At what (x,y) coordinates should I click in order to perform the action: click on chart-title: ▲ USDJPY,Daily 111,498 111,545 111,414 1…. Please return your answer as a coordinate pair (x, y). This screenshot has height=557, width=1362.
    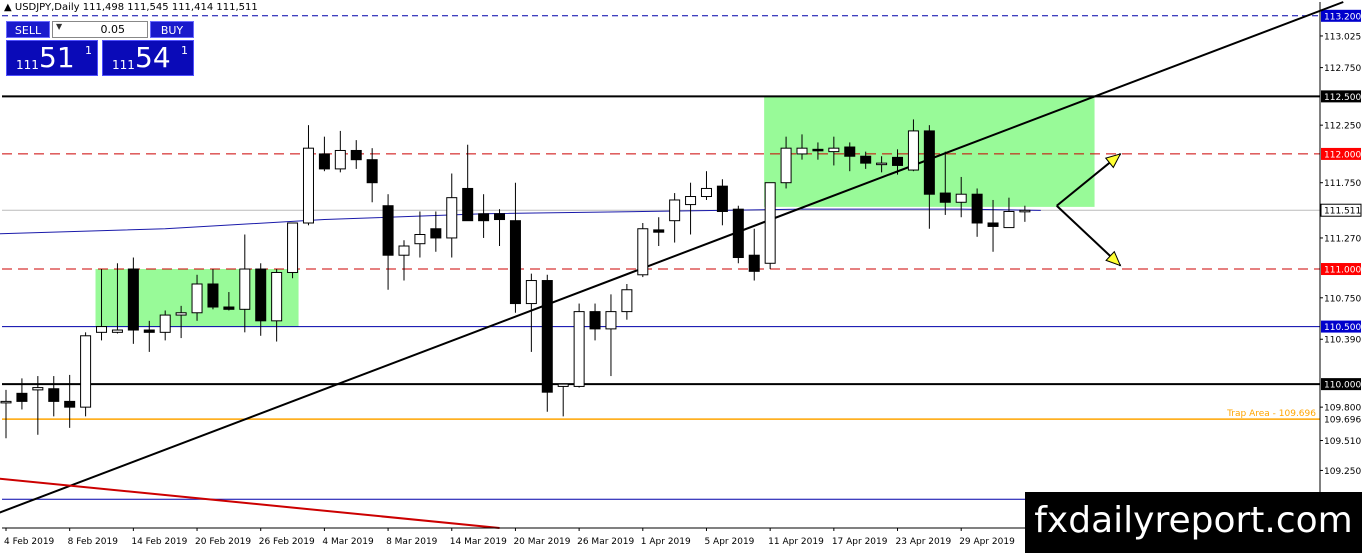
    Looking at the image, I should click on (131, 7).